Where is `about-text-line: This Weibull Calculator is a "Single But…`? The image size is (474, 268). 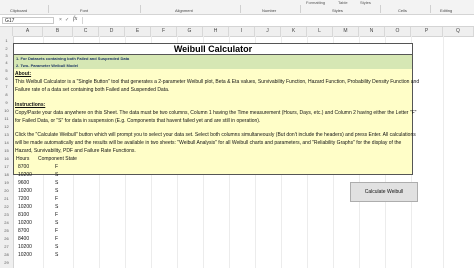 about-text-line: This Weibull Calculator is a "Single But… is located at coordinates (217, 82).